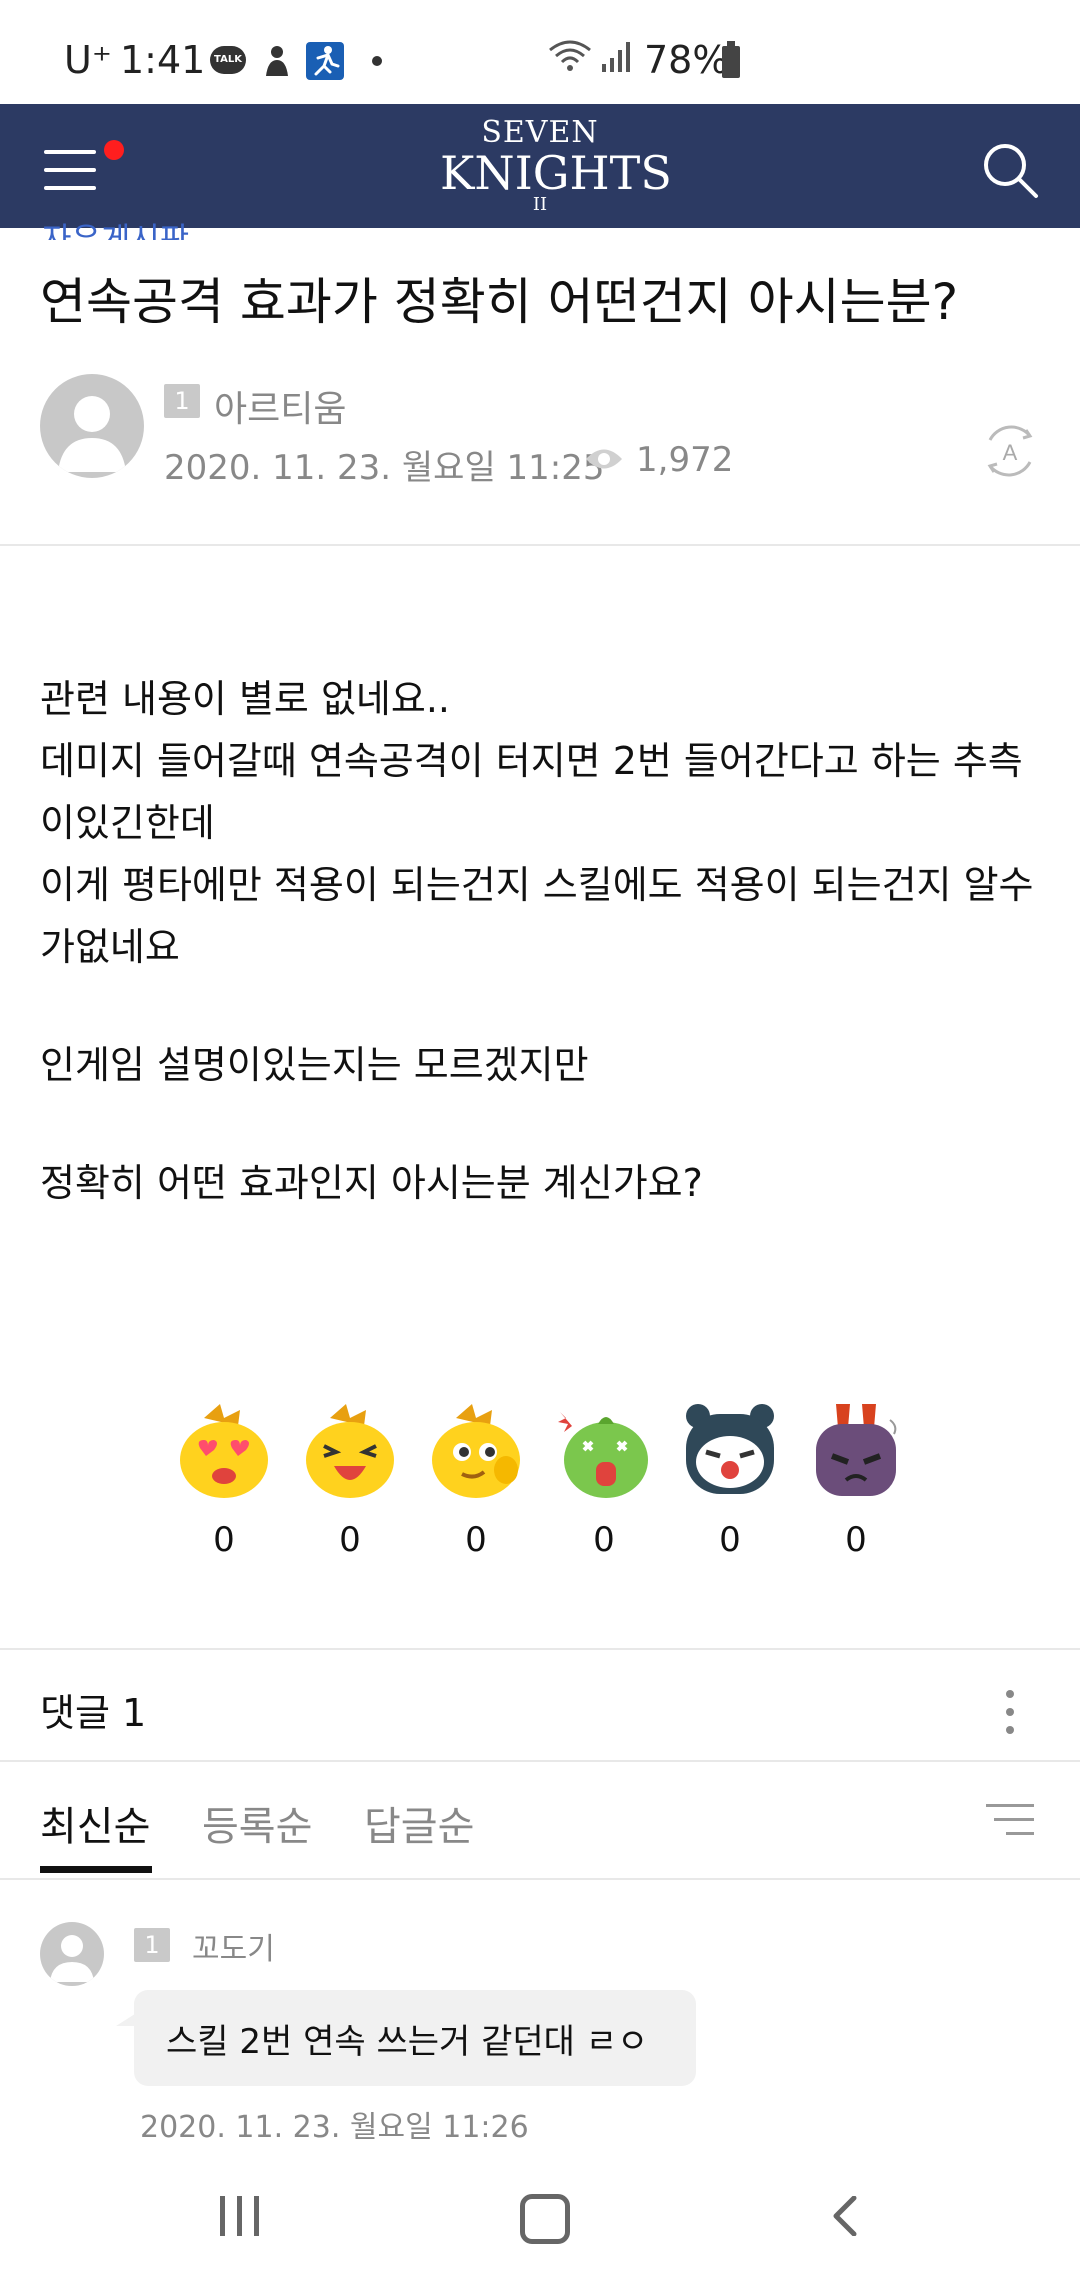  Describe the element at coordinates (70, 152) in the screenshot. I see `hamburger-icon` at that location.